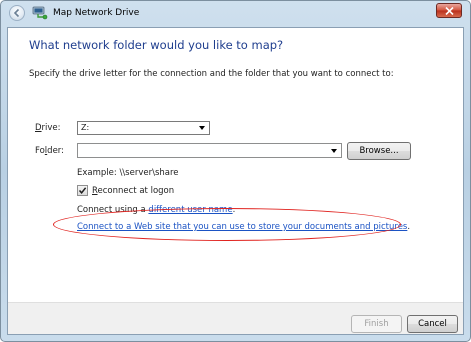  I want to click on folder-label: Folder:, so click(50, 151).